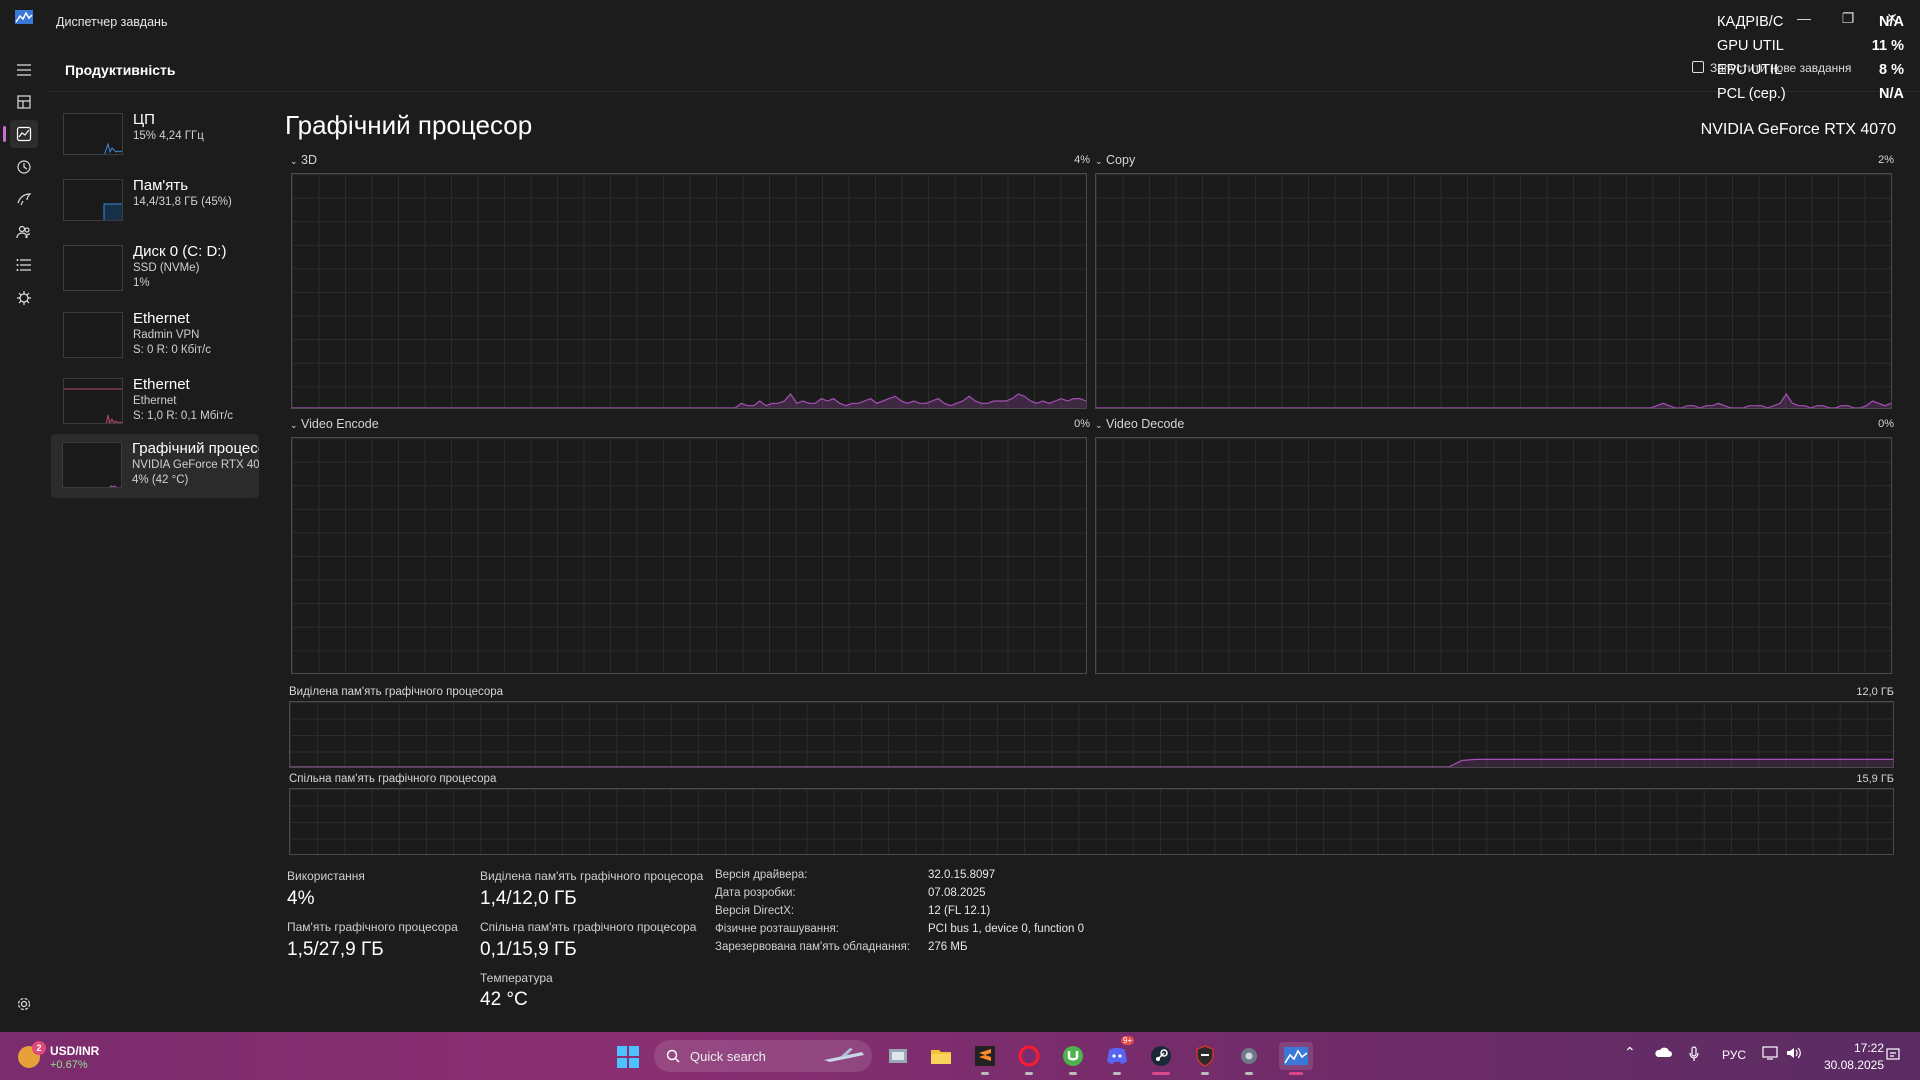 This screenshot has width=1920, height=1080. Describe the element at coordinates (1875, 779) in the screenshot. I see `shared-memory-max: 15,9 ГБ` at that location.